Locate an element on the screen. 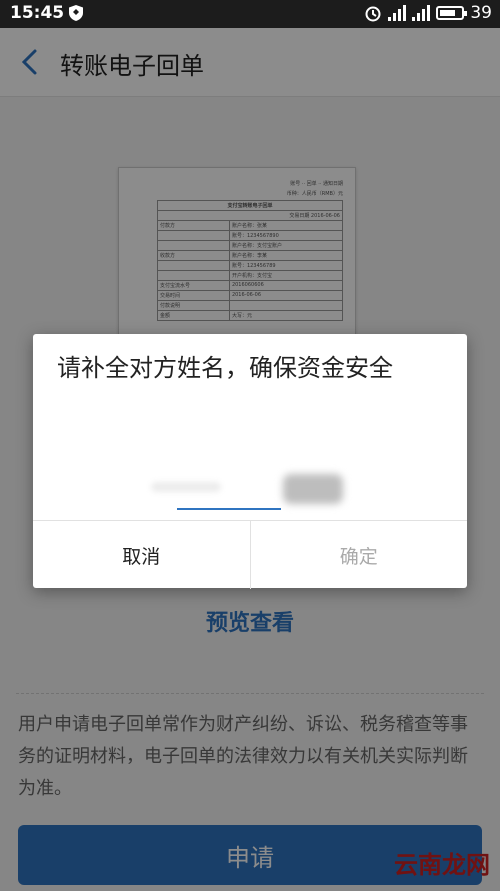 This screenshot has height=891, width=500. confirm-button: 确定 is located at coordinates (359, 555).